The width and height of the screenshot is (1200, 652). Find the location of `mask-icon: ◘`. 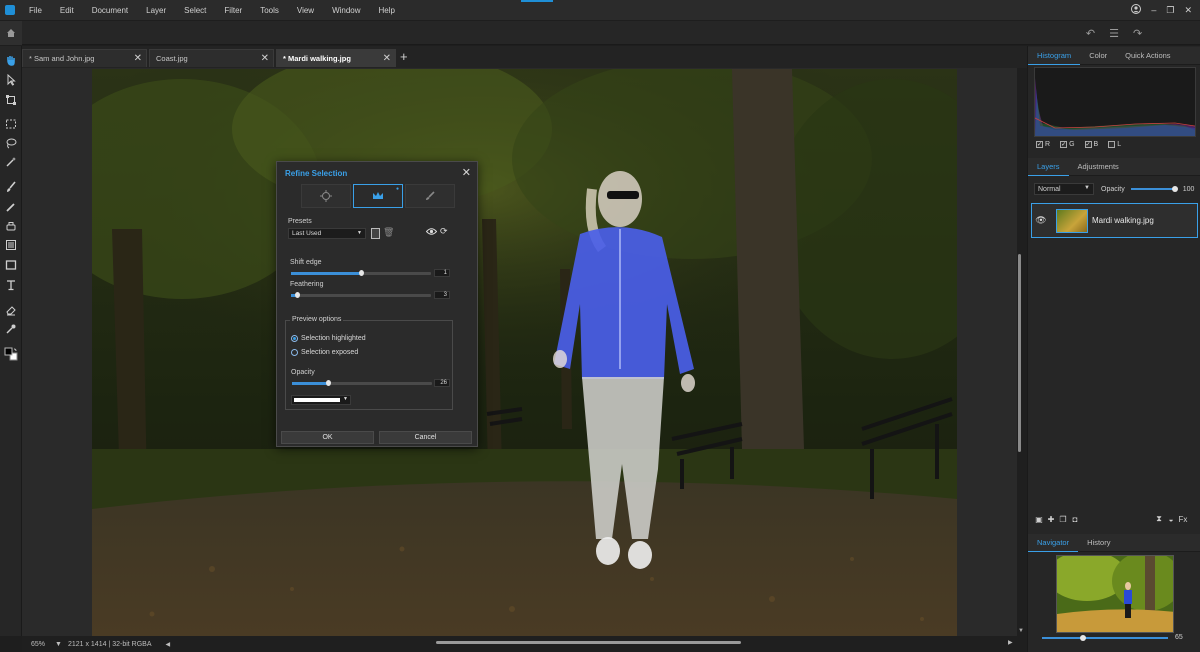

mask-icon: ◘ is located at coordinates (1075, 519).